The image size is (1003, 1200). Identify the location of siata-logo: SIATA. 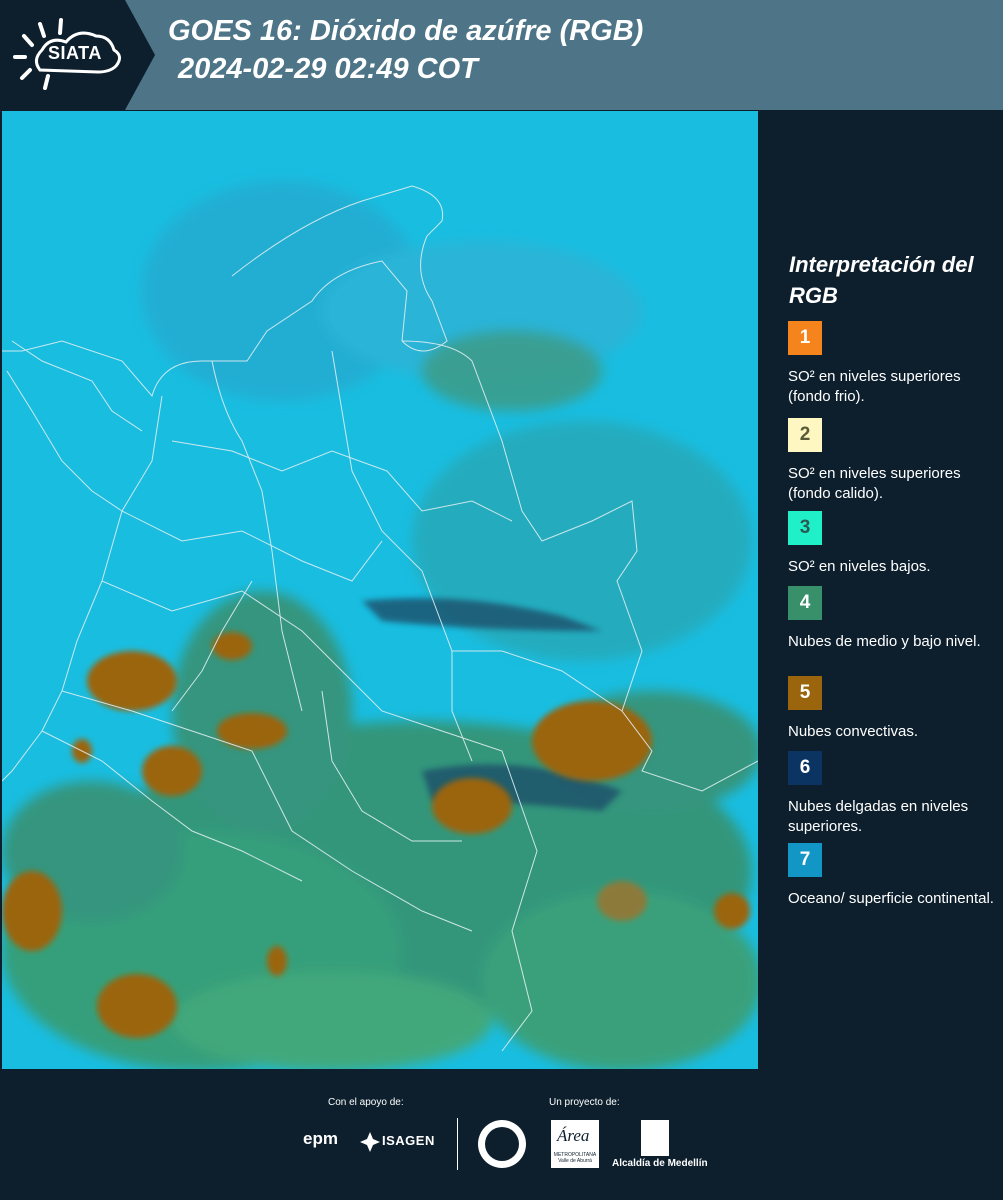
(77, 55).